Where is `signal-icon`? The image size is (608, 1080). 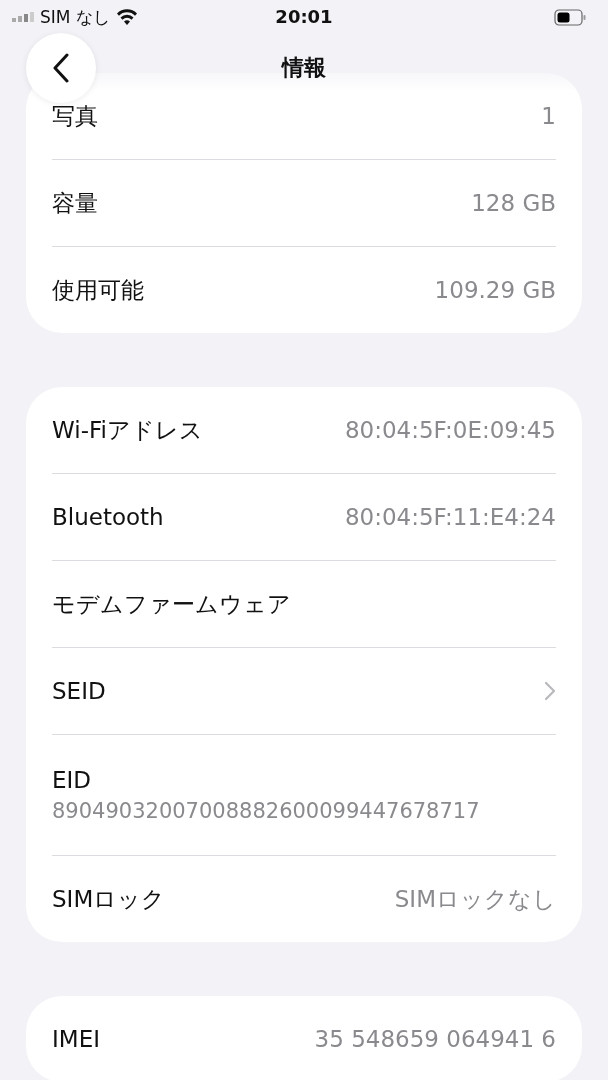
signal-icon is located at coordinates (23, 17).